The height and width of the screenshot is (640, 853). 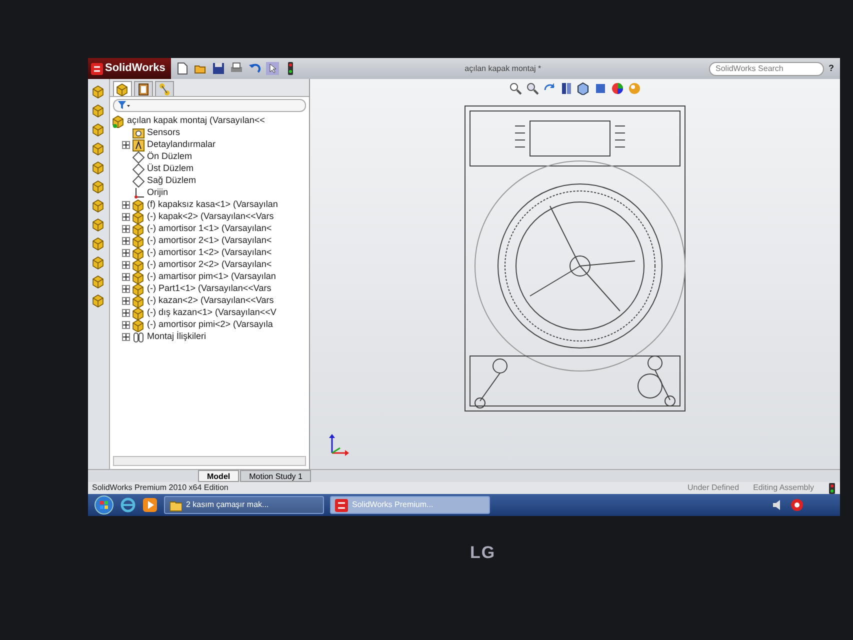 What do you see at coordinates (138, 145) in the screenshot?
I see `annotation-icon` at bounding box center [138, 145].